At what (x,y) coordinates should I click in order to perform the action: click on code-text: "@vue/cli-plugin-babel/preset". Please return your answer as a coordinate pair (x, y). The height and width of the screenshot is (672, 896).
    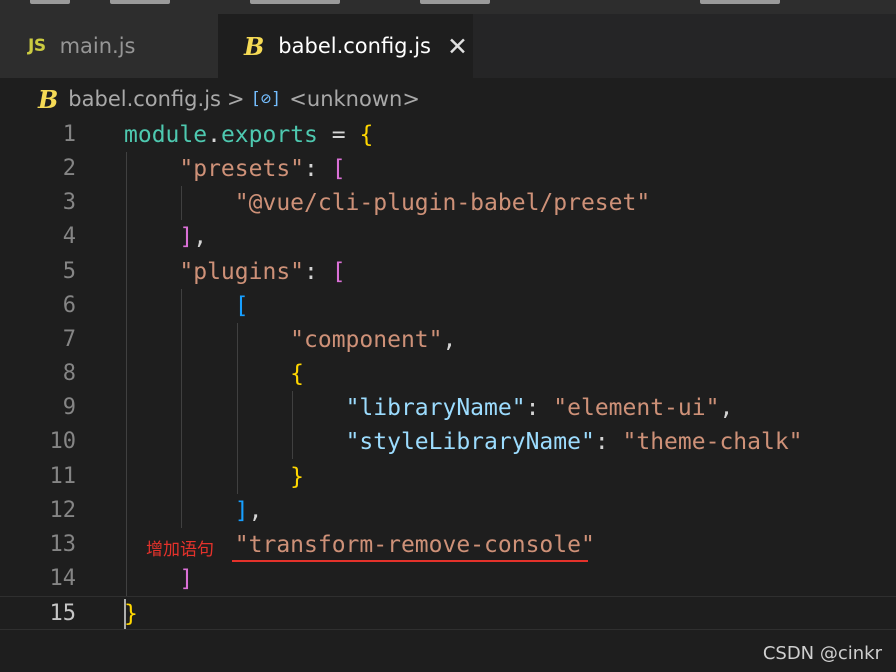
    Looking at the image, I should click on (387, 203).